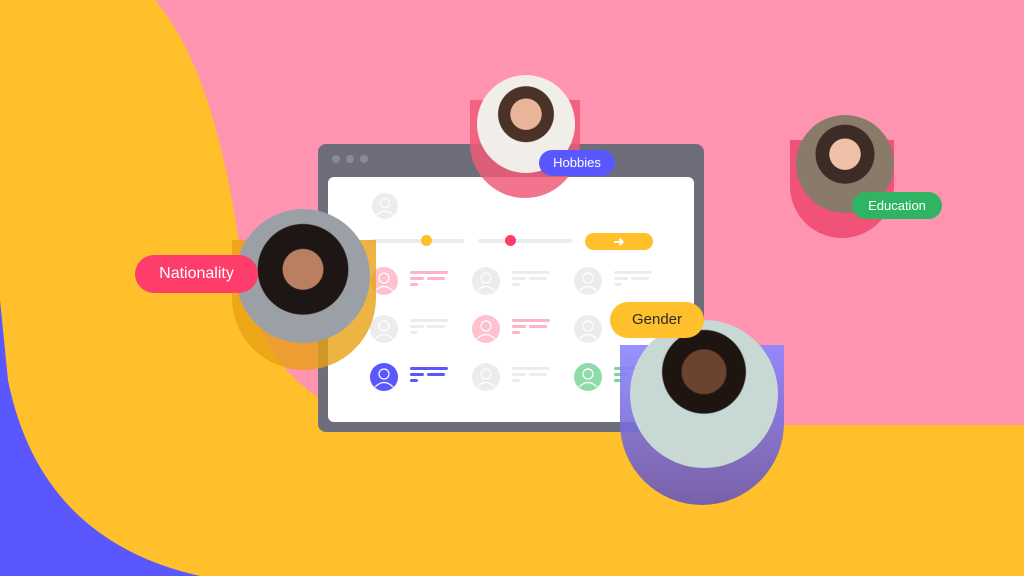 Image resolution: width=1024 pixels, height=576 pixels. What do you see at coordinates (704, 394) in the screenshot?
I see `gender-person-photo` at bounding box center [704, 394].